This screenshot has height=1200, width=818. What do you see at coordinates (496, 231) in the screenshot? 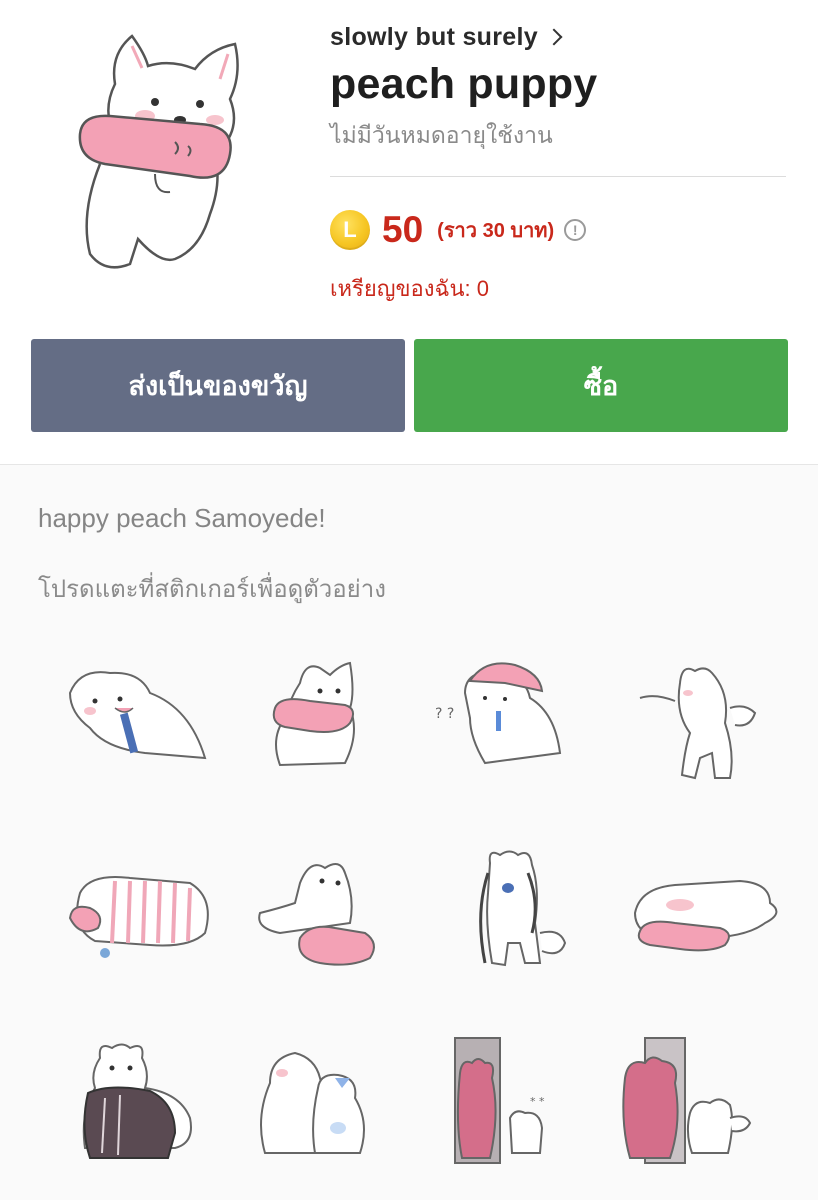
I see `price-approx: (ราว 30 บาท)` at bounding box center [496, 231].